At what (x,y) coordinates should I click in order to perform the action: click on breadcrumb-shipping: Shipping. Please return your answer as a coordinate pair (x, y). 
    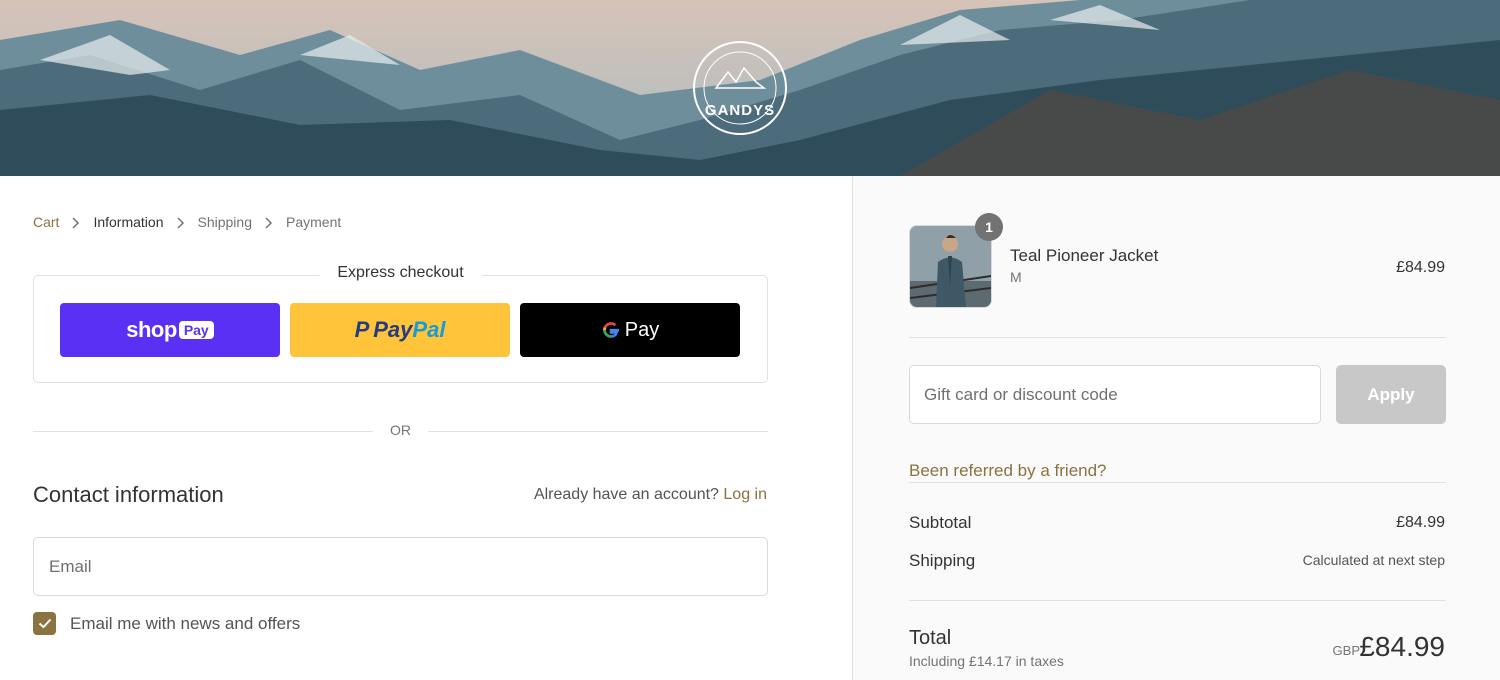
    Looking at the image, I should click on (225, 222).